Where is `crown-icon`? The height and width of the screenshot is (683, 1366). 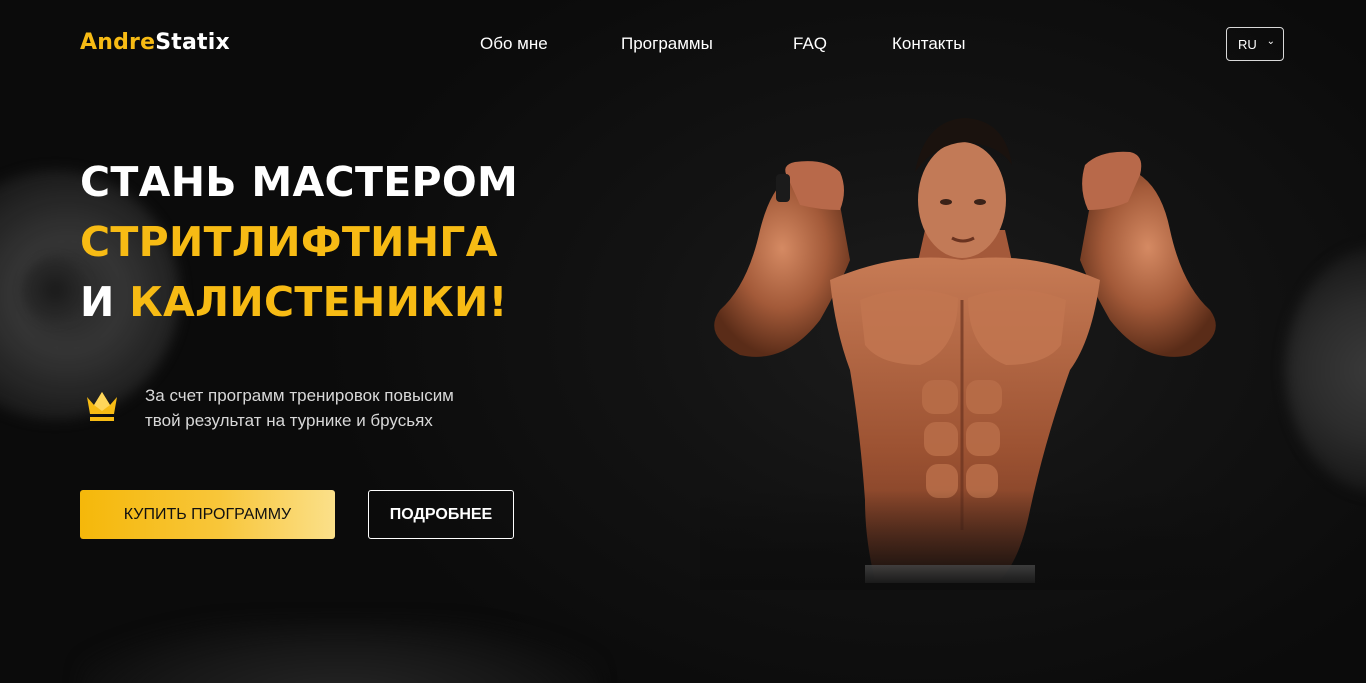
crown-icon is located at coordinates (102, 406).